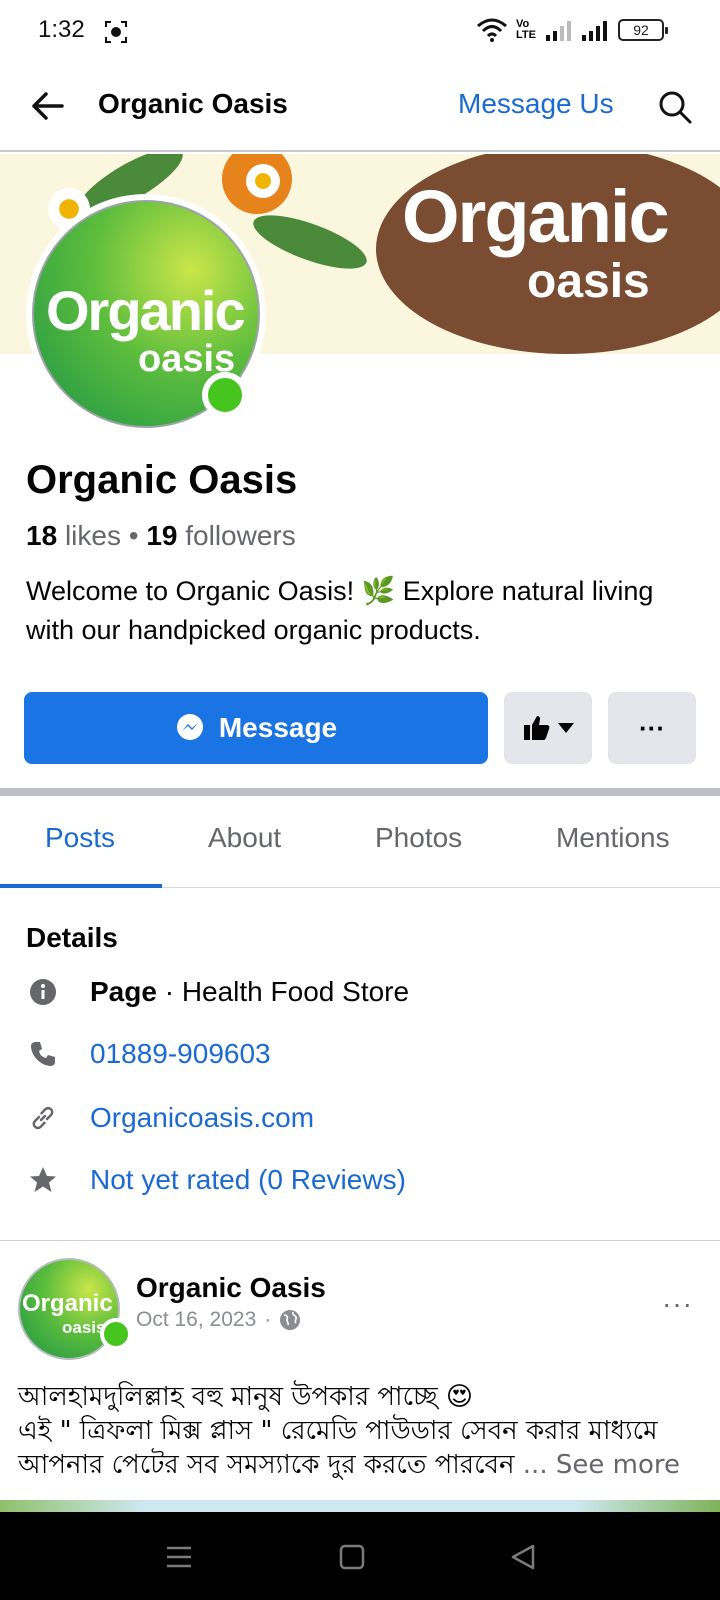  I want to click on system-navigation-bar, so click(360, 1556).